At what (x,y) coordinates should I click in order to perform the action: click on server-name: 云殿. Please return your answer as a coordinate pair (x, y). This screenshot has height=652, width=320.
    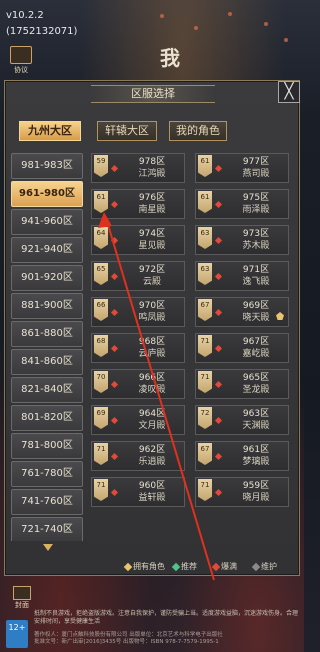
    Looking at the image, I should click on (151, 282).